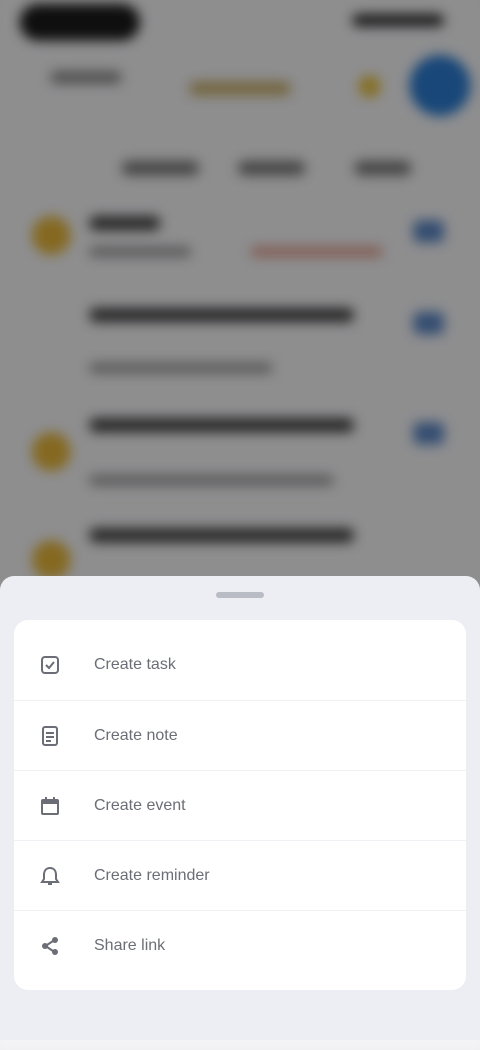 The image size is (480, 1050). What do you see at coordinates (130, 945) in the screenshot?
I see `action-label: Share link` at bounding box center [130, 945].